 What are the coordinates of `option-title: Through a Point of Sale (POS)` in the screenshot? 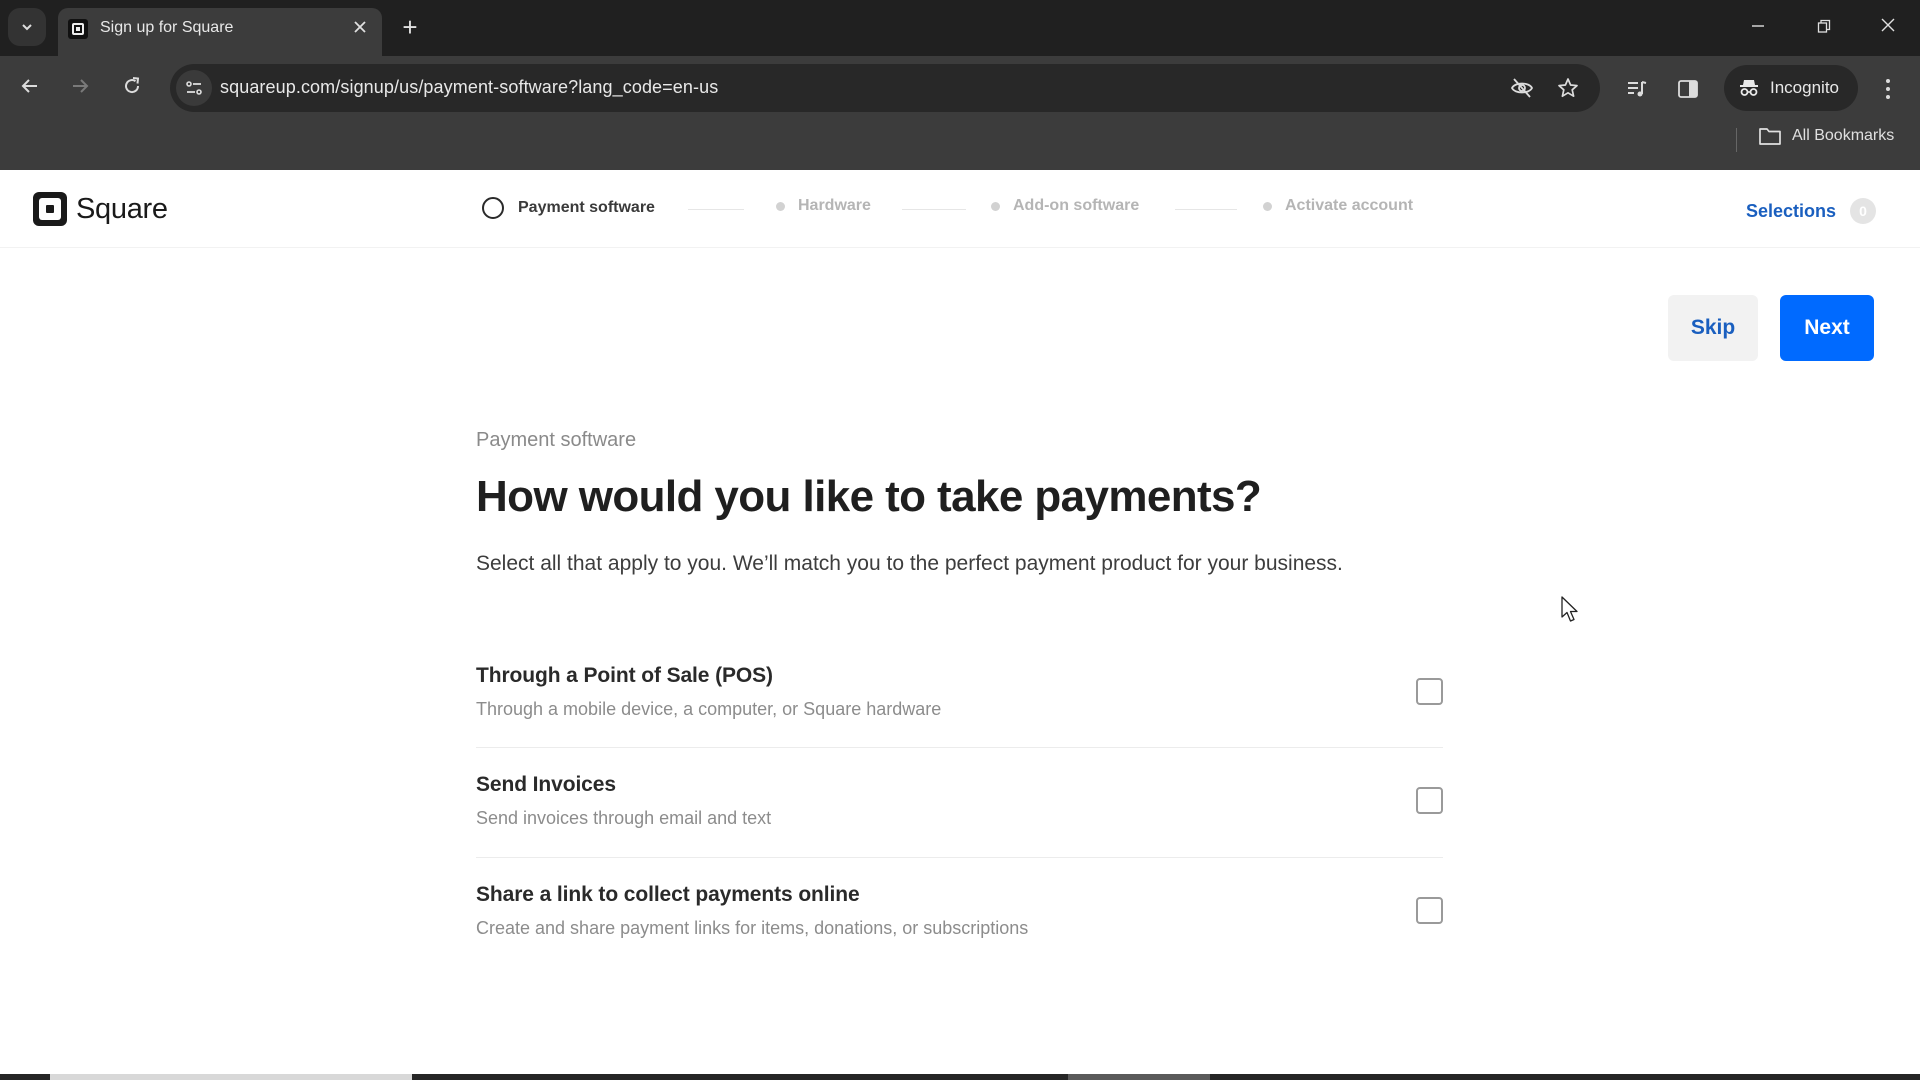 It's located at (624, 675).